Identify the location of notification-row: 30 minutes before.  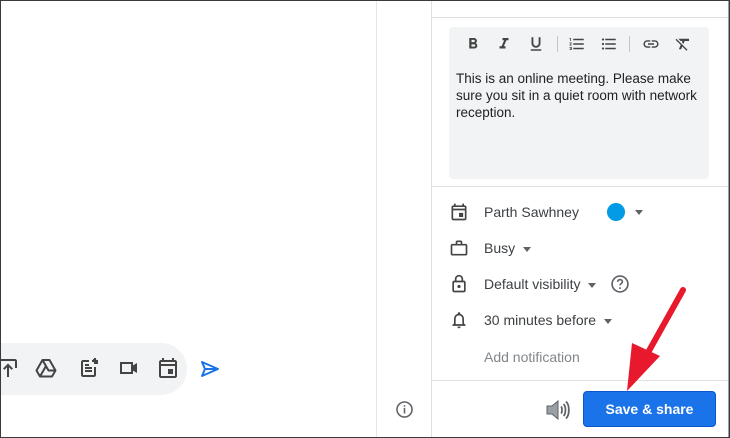
(584, 320).